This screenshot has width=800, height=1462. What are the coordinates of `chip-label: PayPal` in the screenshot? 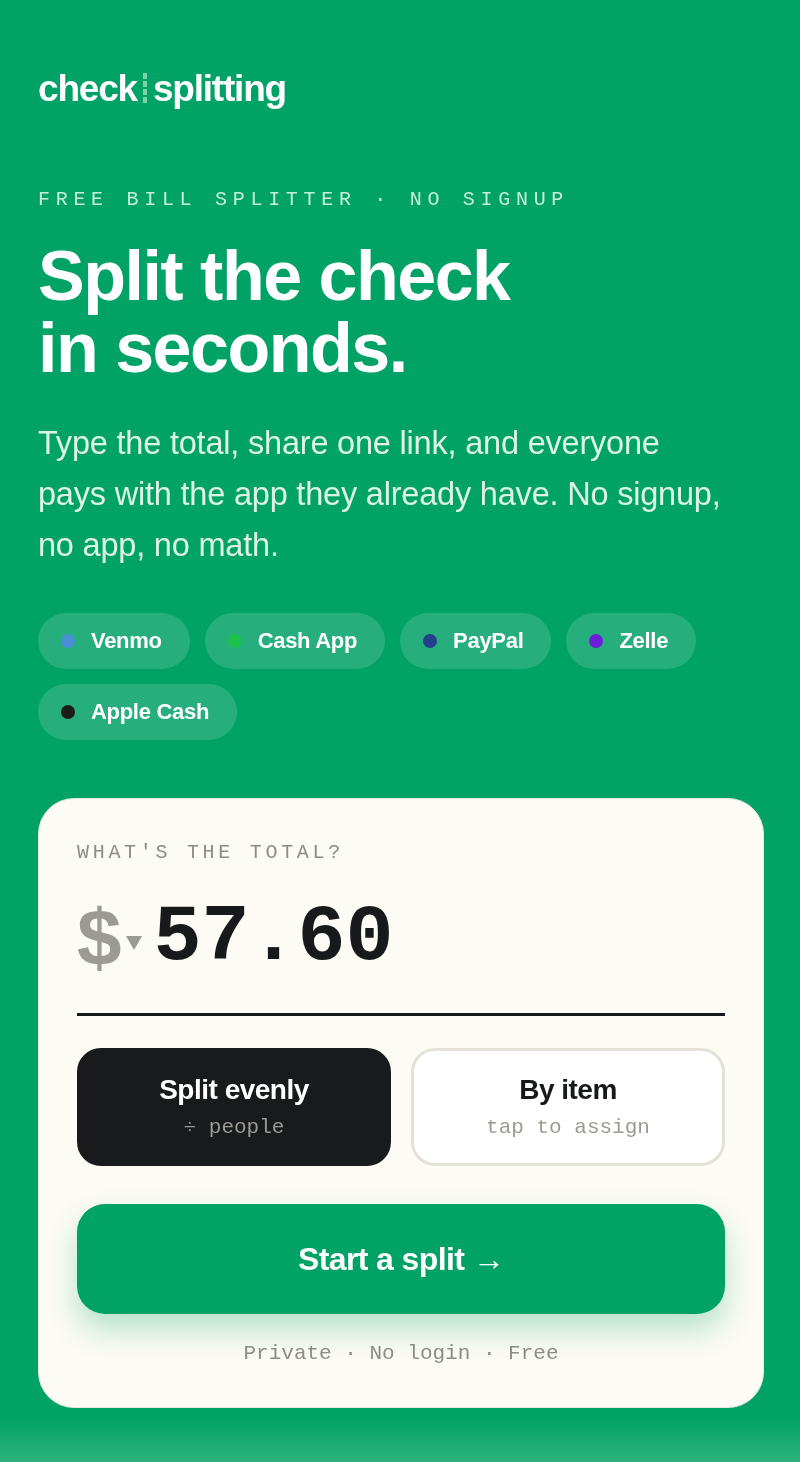 It's located at (488, 641).